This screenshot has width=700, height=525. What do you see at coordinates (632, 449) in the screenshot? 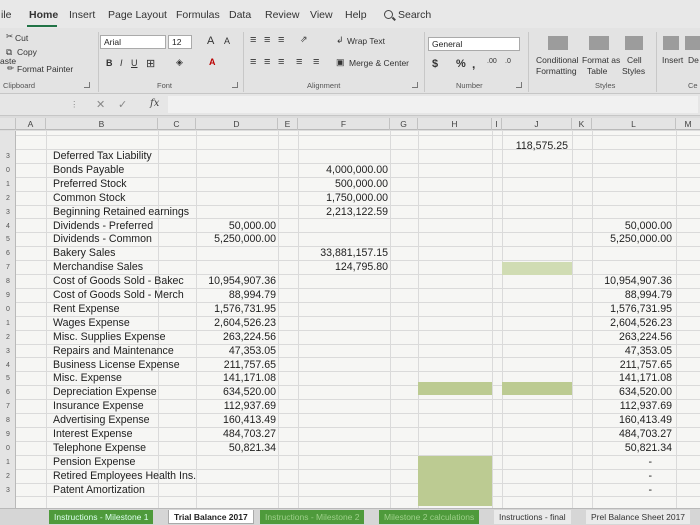
I see `adjusted-value-cell: 50,821.34` at bounding box center [632, 449].